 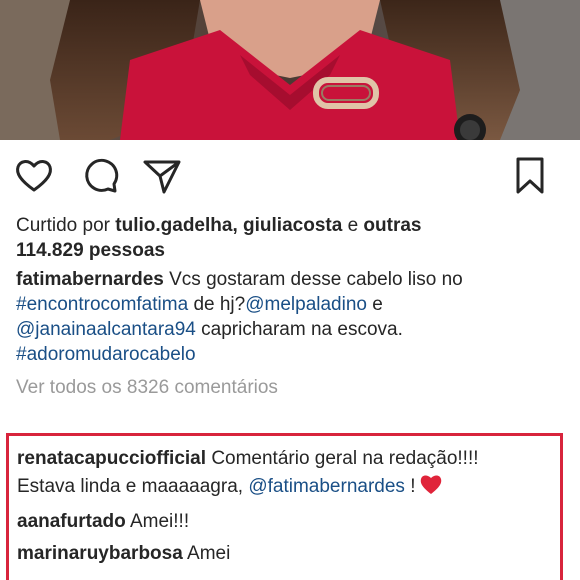 What do you see at coordinates (219, 304) in the screenshot?
I see `caption-text: de hj?` at bounding box center [219, 304].